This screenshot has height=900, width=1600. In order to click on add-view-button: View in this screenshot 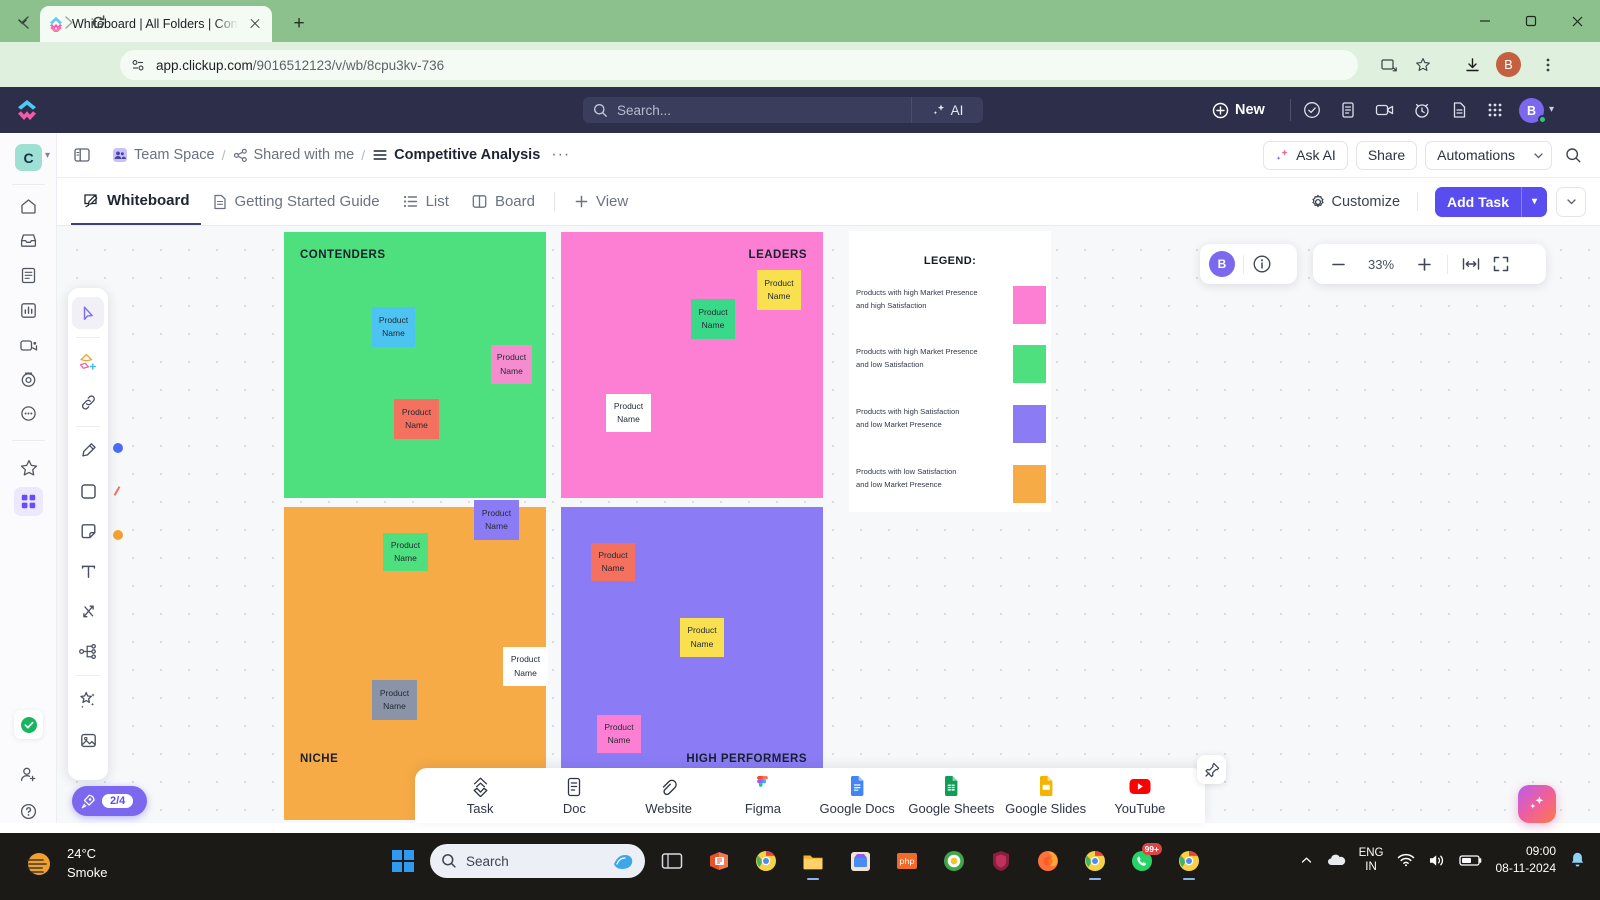, I will do `click(601, 202)`.